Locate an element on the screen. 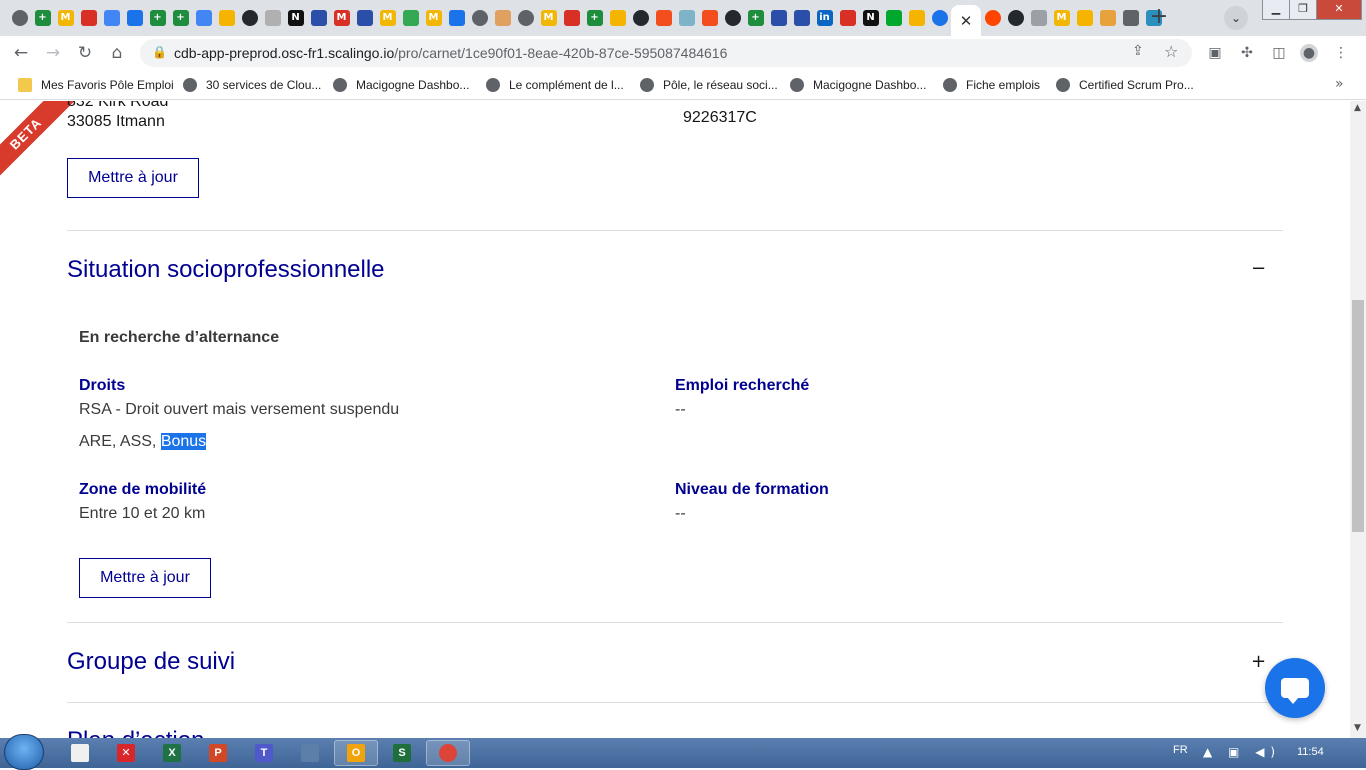 Image resolution: width=1366 pixels, height=770 pixels. update-personal-info-button: Mettre à jour is located at coordinates (133, 178).